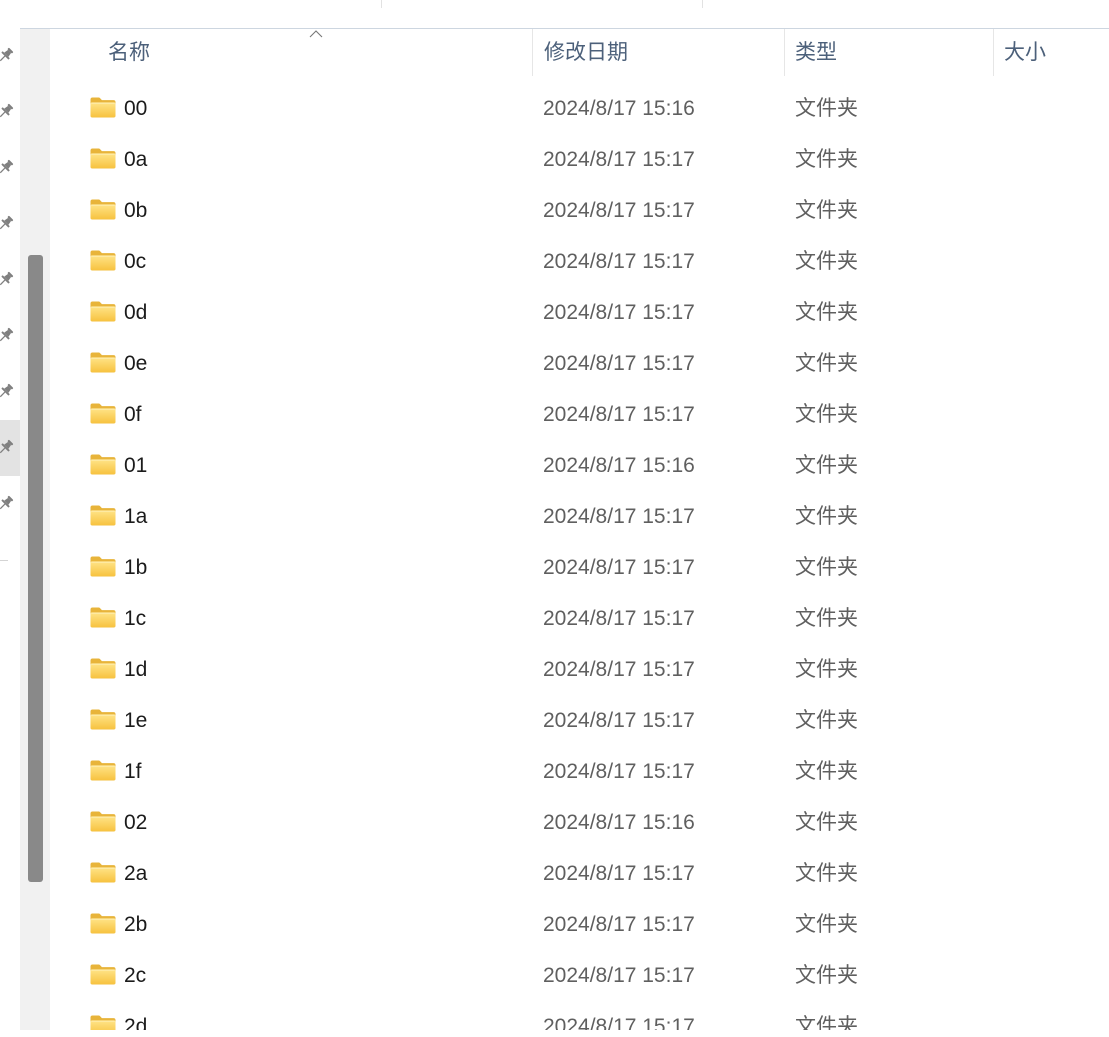  I want to click on file-name: 1c, so click(135, 618).